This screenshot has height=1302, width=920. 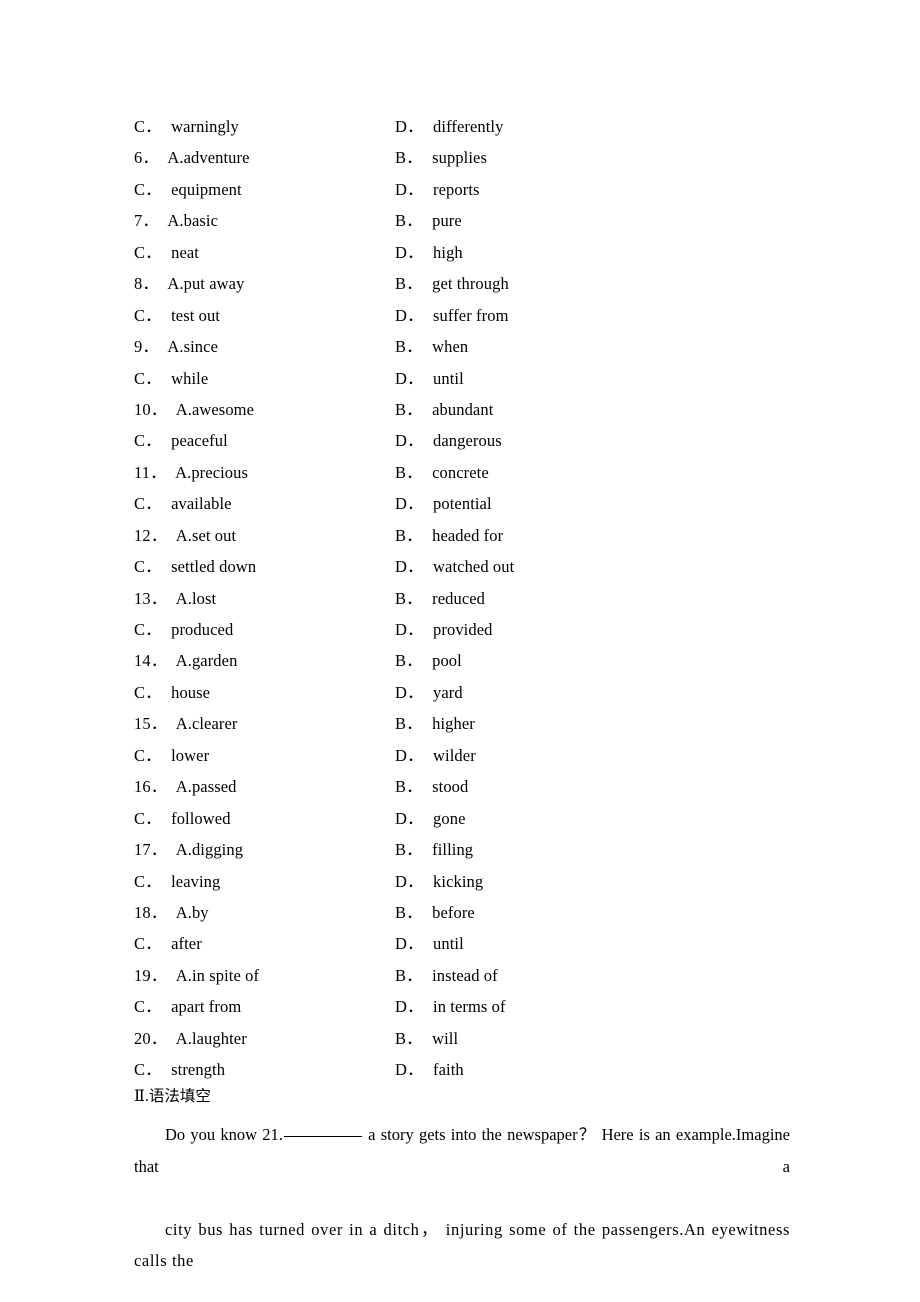 I want to click on option-text: supplies, so click(x=456, y=157).